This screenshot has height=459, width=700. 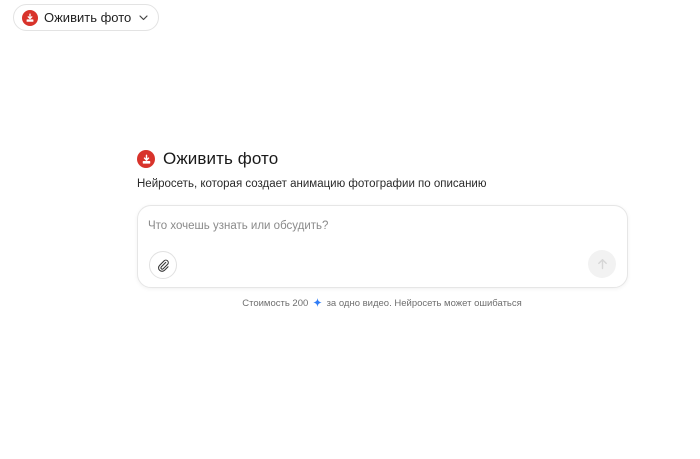 I want to click on attach-button, so click(x=163, y=265).